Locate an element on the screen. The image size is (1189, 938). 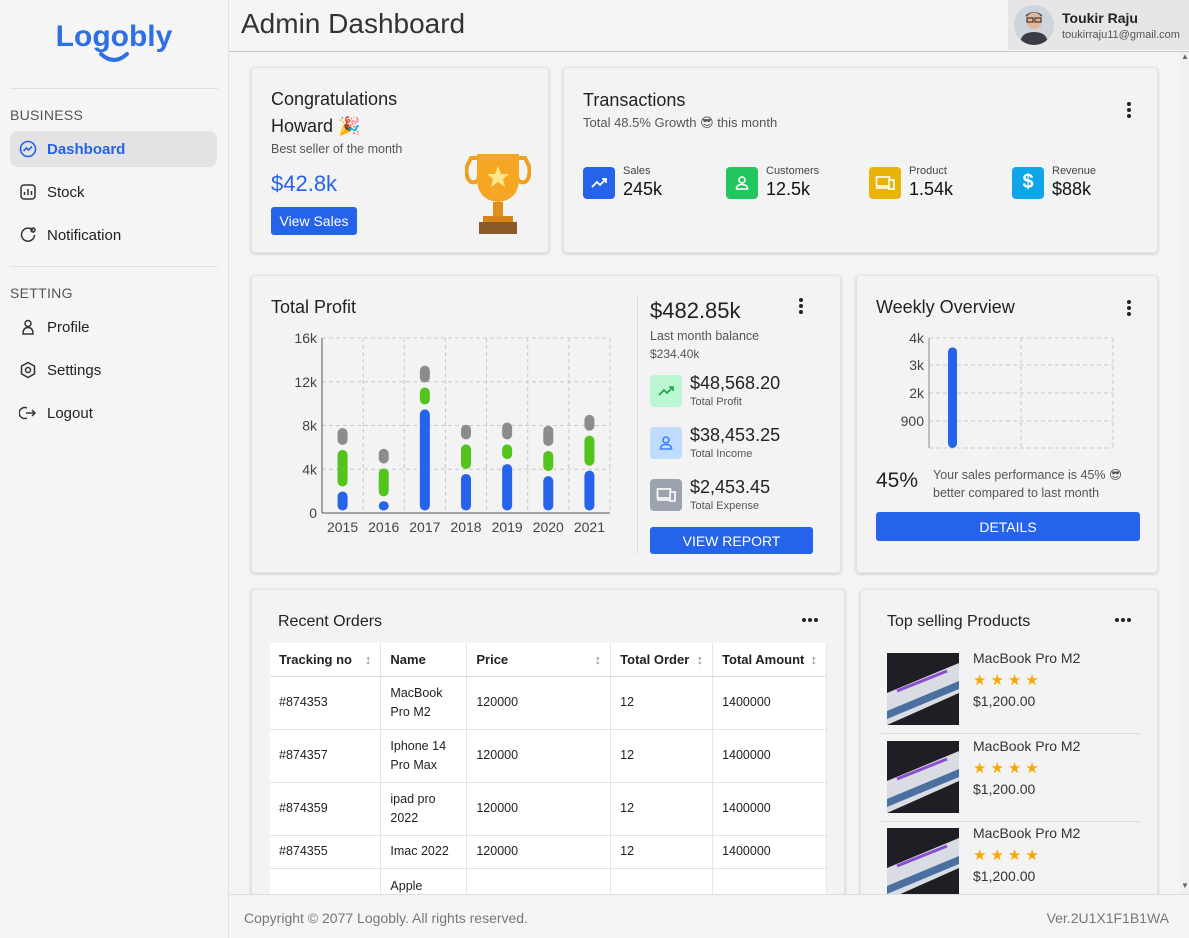
logo-text: Logobly is located at coordinates (114, 36).